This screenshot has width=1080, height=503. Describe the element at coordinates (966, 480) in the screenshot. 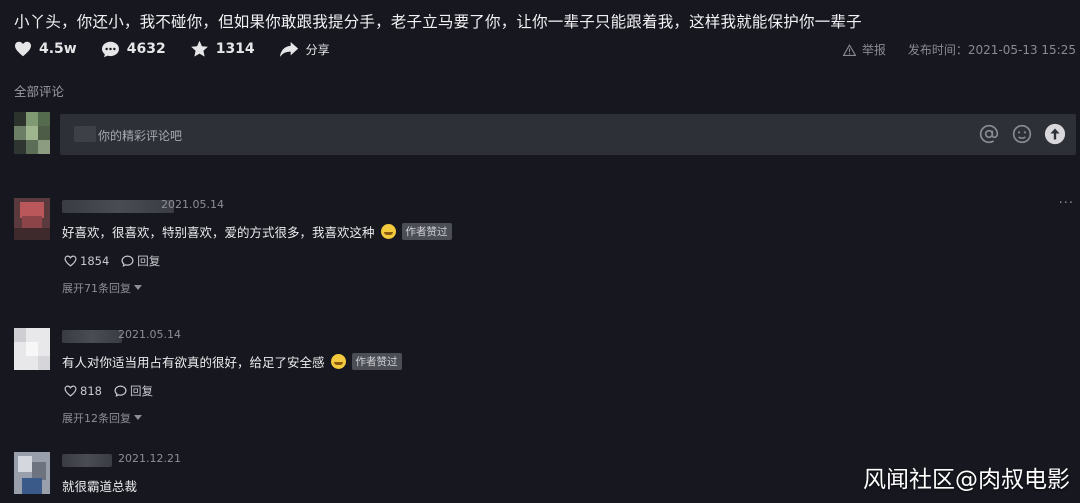

I see `watermark: 风闻社区@肉叔电影` at that location.